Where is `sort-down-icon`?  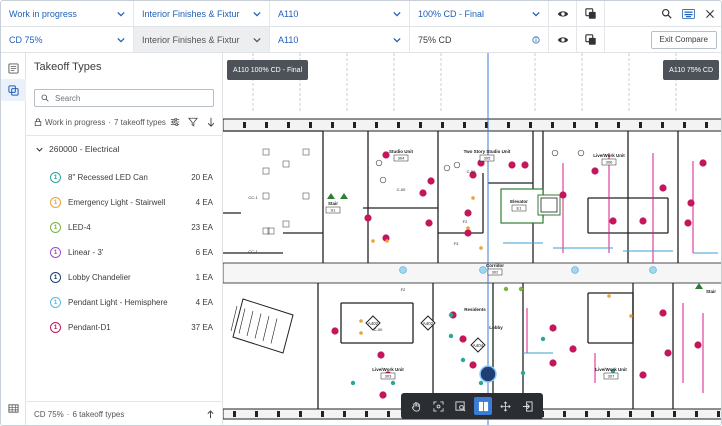 sort-down-icon is located at coordinates (211, 122).